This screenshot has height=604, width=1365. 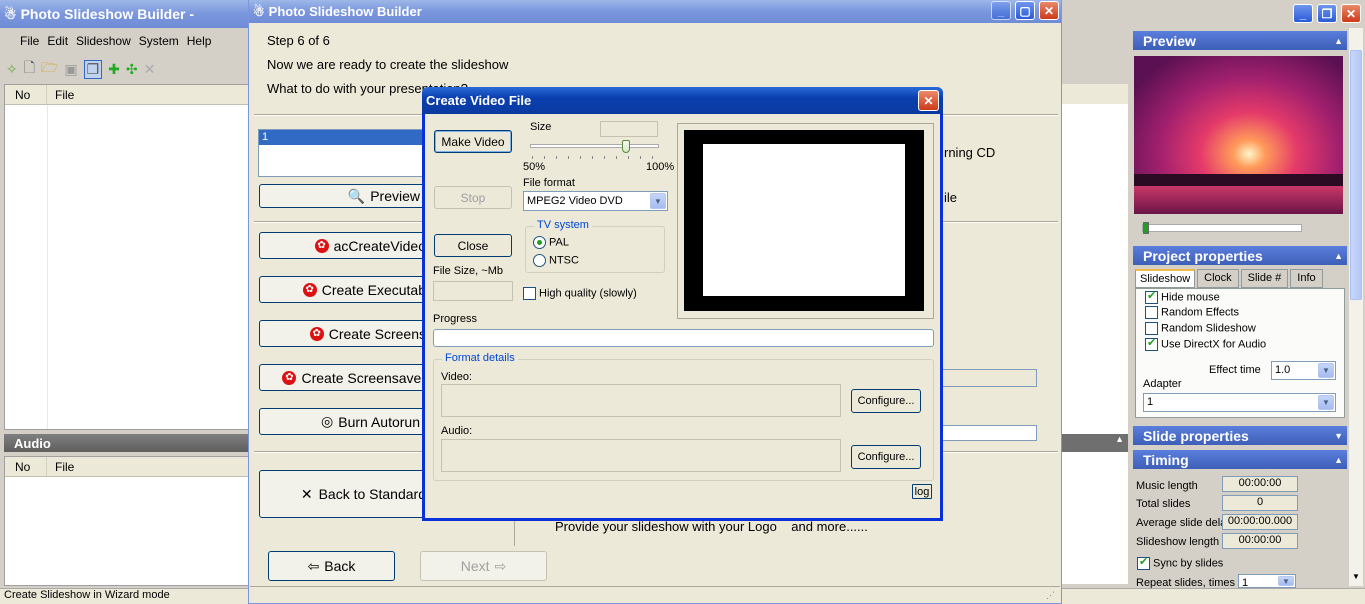 What do you see at coordinates (1338, 436) in the screenshot?
I see `expand-icon: ▼` at bounding box center [1338, 436].